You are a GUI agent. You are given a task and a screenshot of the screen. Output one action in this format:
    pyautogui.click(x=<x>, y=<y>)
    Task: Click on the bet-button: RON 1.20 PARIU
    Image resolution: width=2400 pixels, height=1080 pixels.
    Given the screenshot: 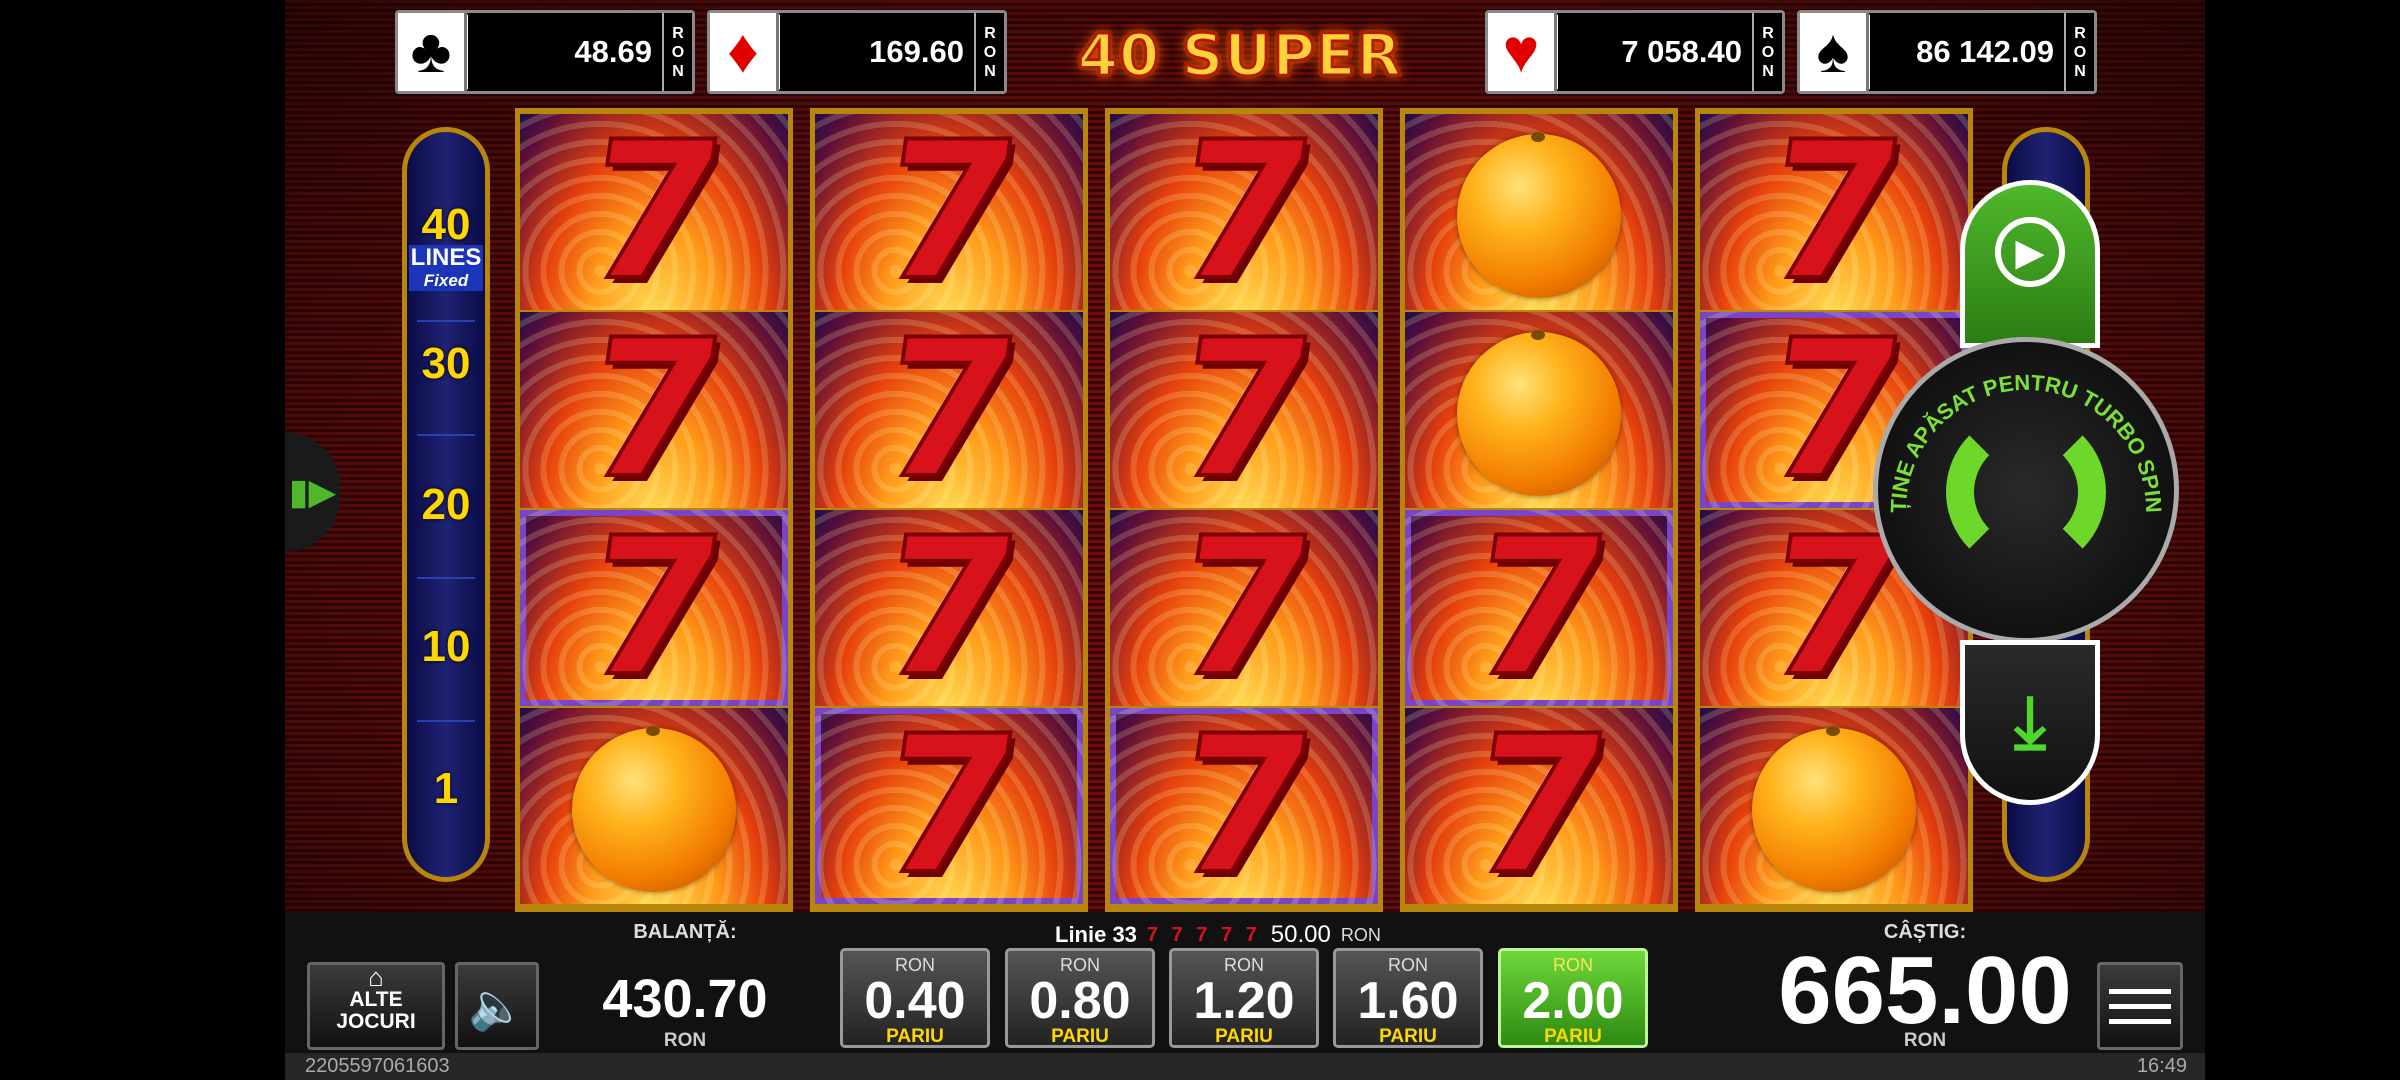 What is the action you would take?
    pyautogui.click(x=1244, y=998)
    